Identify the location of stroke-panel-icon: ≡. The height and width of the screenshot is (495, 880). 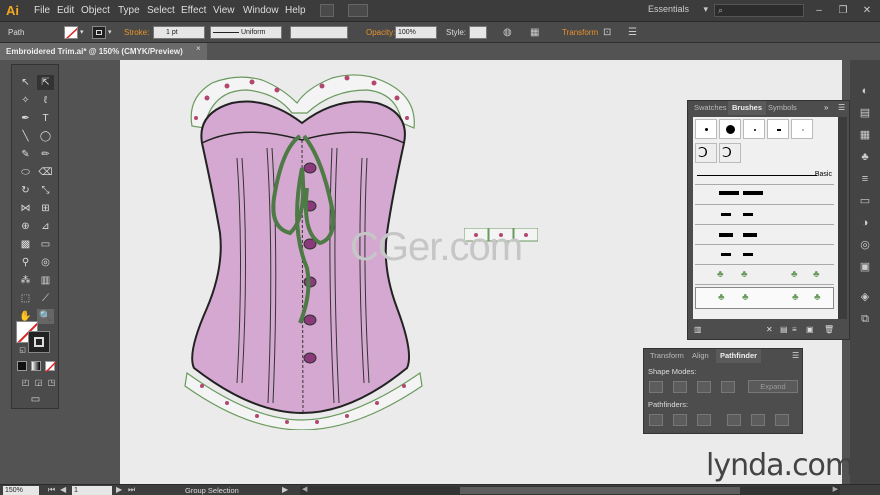
(865, 179).